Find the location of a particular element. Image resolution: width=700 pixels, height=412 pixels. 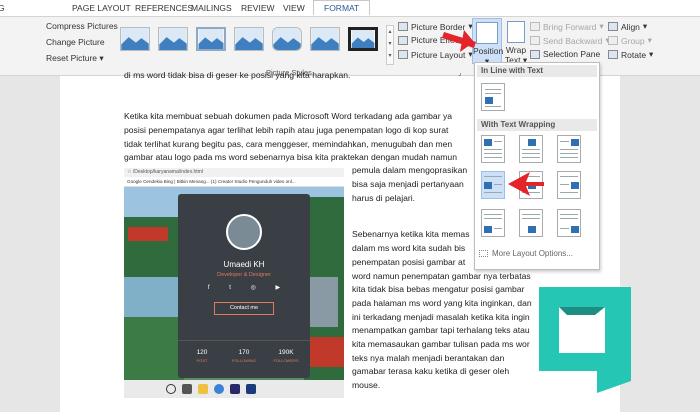

layout-options-icon is located at coordinates (483, 253).